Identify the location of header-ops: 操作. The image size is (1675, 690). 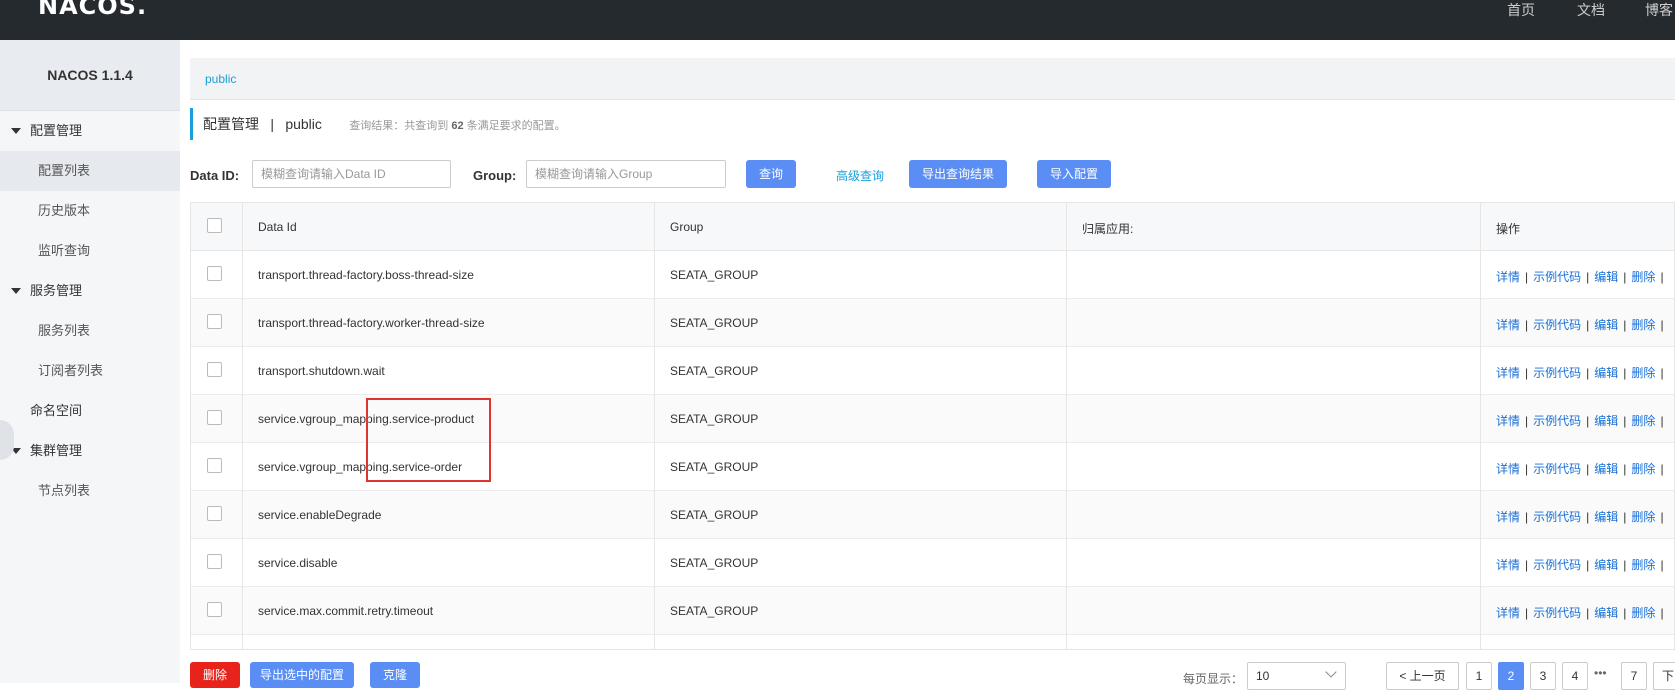
(1508, 229).